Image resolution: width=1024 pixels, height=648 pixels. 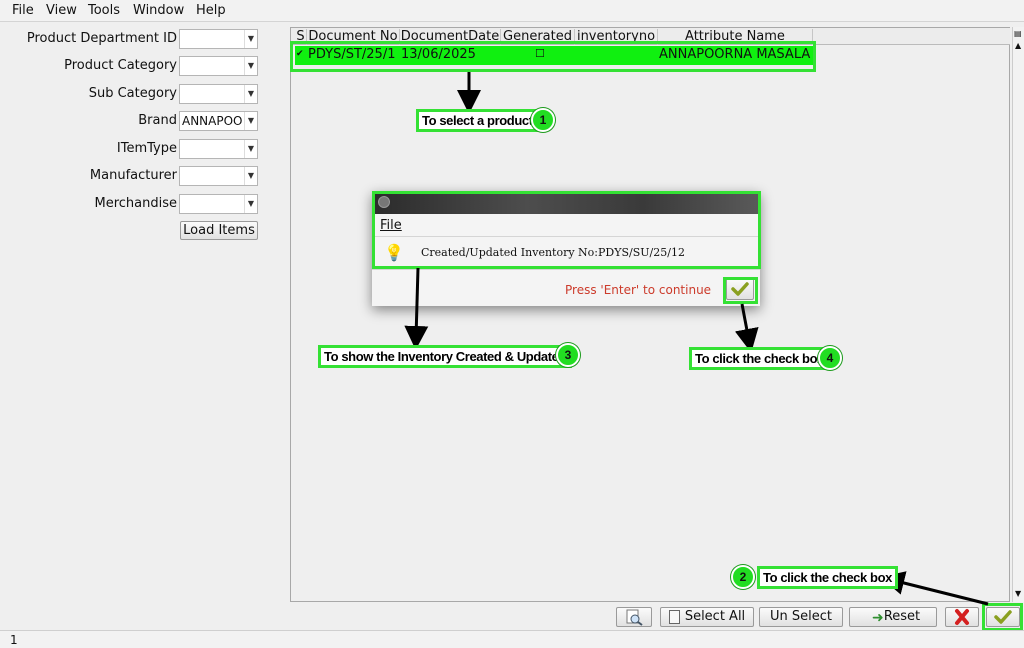 What do you see at coordinates (132, 93) in the screenshot?
I see `filter-label: Sub Category` at bounding box center [132, 93].